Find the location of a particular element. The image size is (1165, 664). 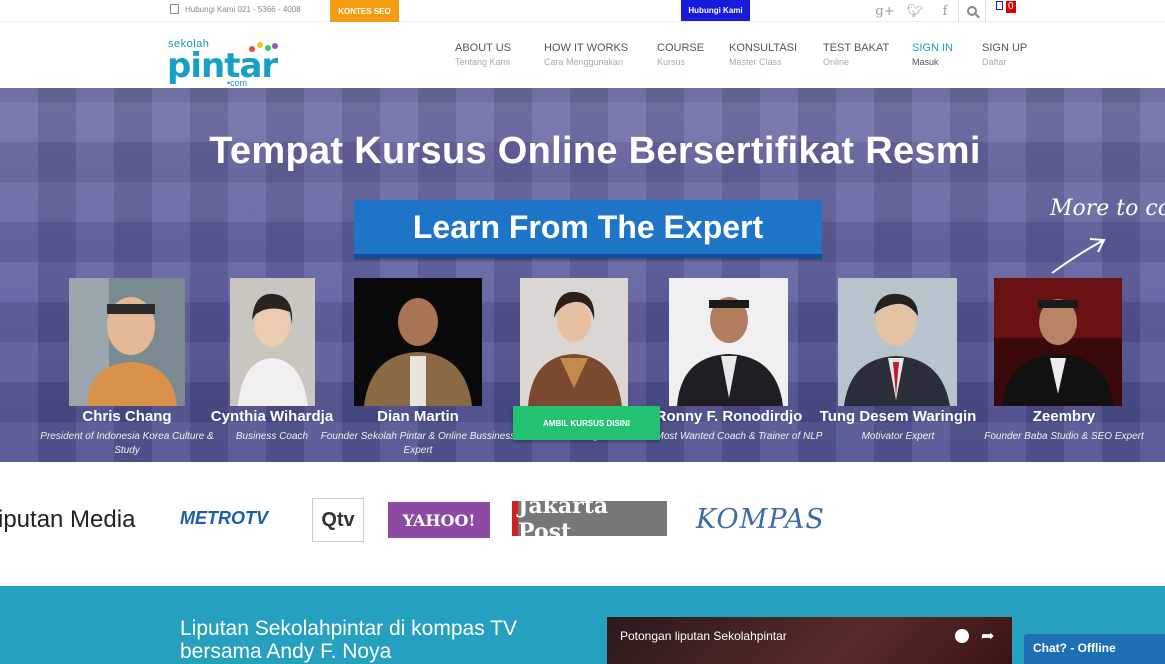

share-icon: ➦ is located at coordinates (987, 636).